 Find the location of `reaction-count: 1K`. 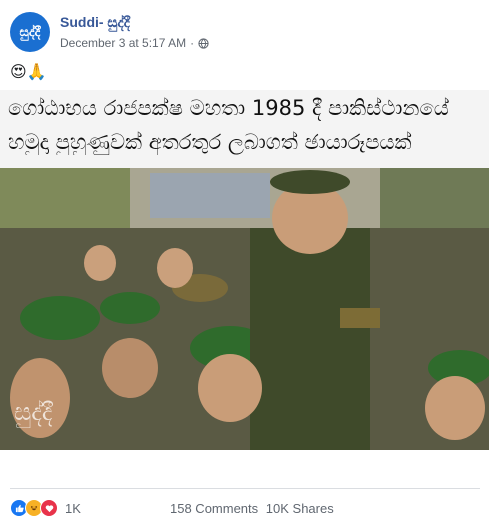

reaction-count: 1K is located at coordinates (73, 508).